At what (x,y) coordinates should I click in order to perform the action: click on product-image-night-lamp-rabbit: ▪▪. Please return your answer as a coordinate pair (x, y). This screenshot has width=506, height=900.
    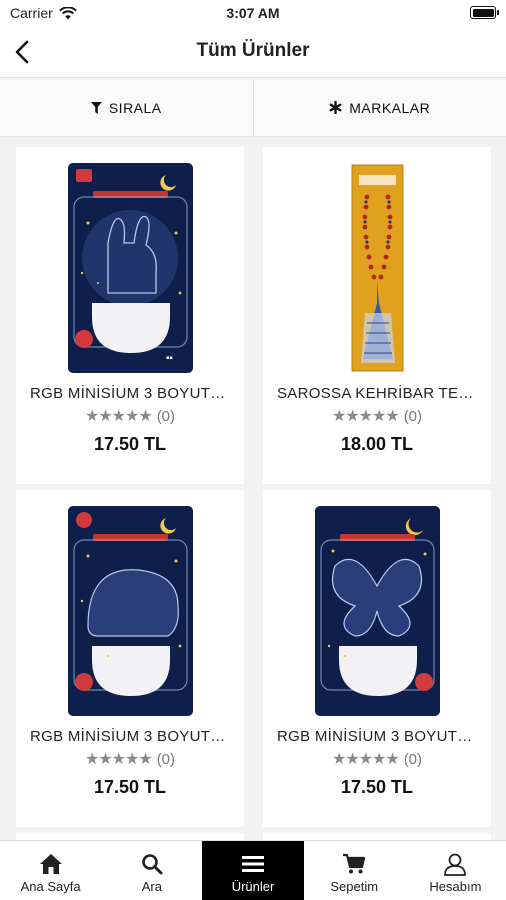
    Looking at the image, I should click on (130, 268).